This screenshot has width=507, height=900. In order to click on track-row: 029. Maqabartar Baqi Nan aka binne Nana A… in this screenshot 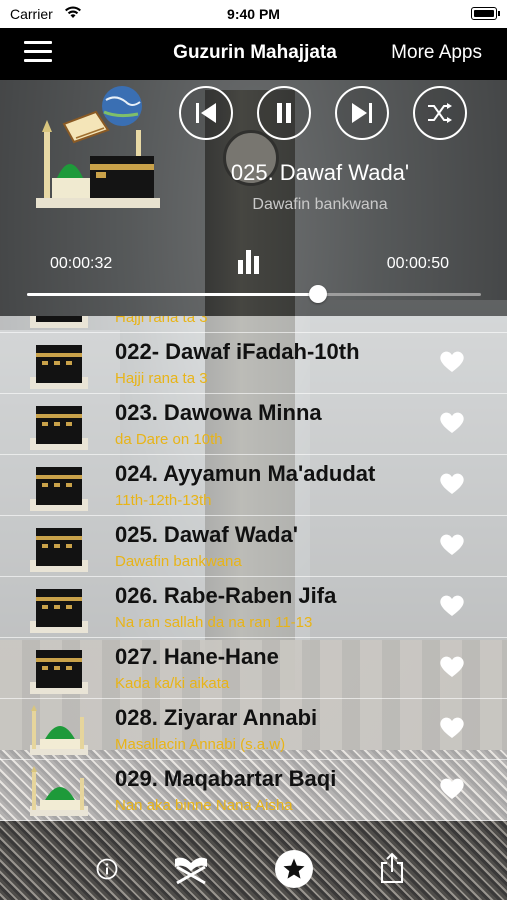, I will do `click(253, 790)`.